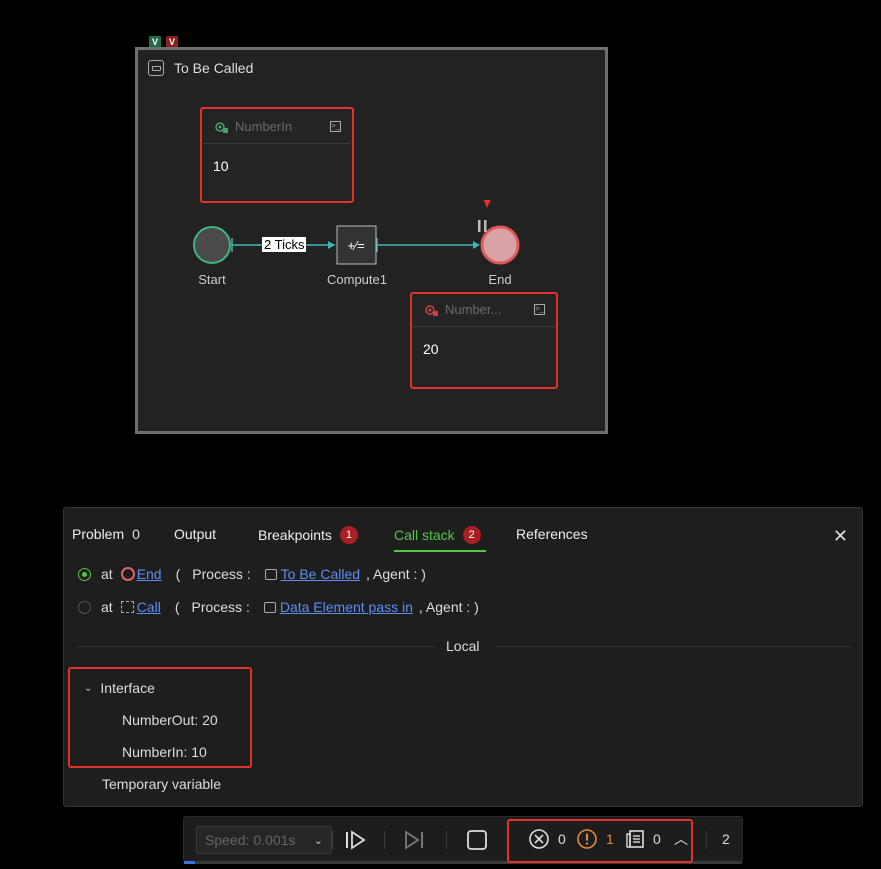 The image size is (881, 869). What do you see at coordinates (98, 534) in the screenshot?
I see `tab-label: Problem` at bounding box center [98, 534].